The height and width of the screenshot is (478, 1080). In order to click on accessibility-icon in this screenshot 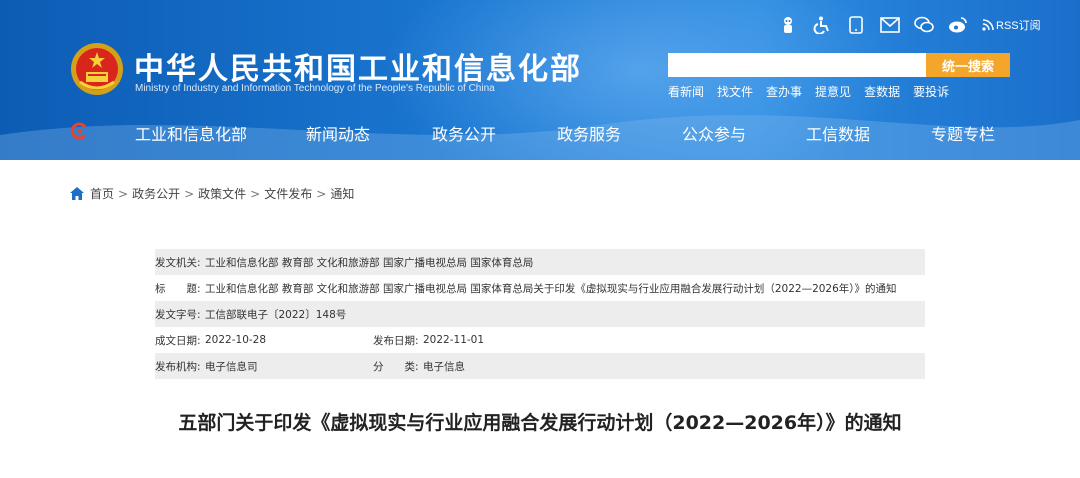, I will do `click(822, 25)`.